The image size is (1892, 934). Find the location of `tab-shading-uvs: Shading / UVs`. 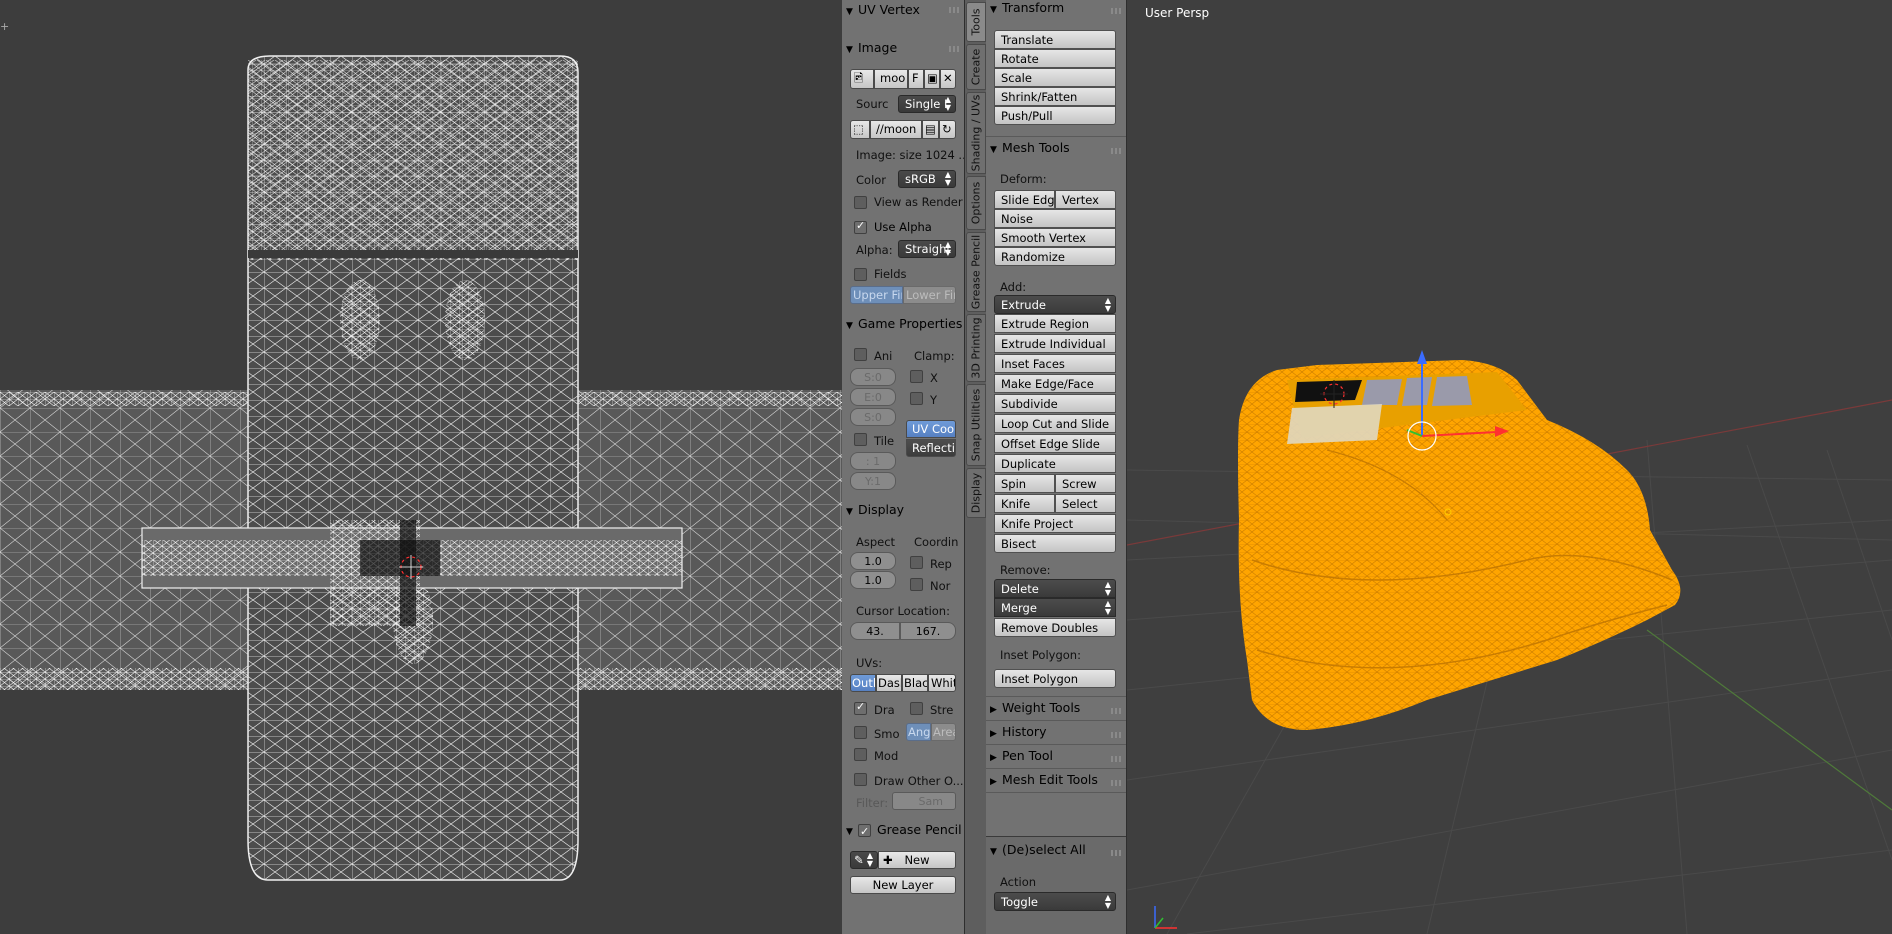

tab-shading-uvs: Shading / UVs is located at coordinates (976, 133).